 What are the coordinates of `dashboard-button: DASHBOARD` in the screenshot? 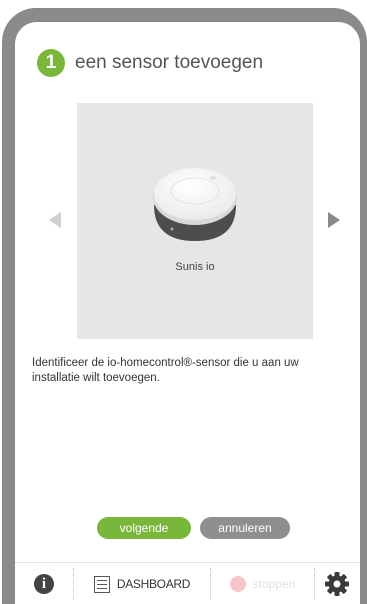 It's located at (142, 583).